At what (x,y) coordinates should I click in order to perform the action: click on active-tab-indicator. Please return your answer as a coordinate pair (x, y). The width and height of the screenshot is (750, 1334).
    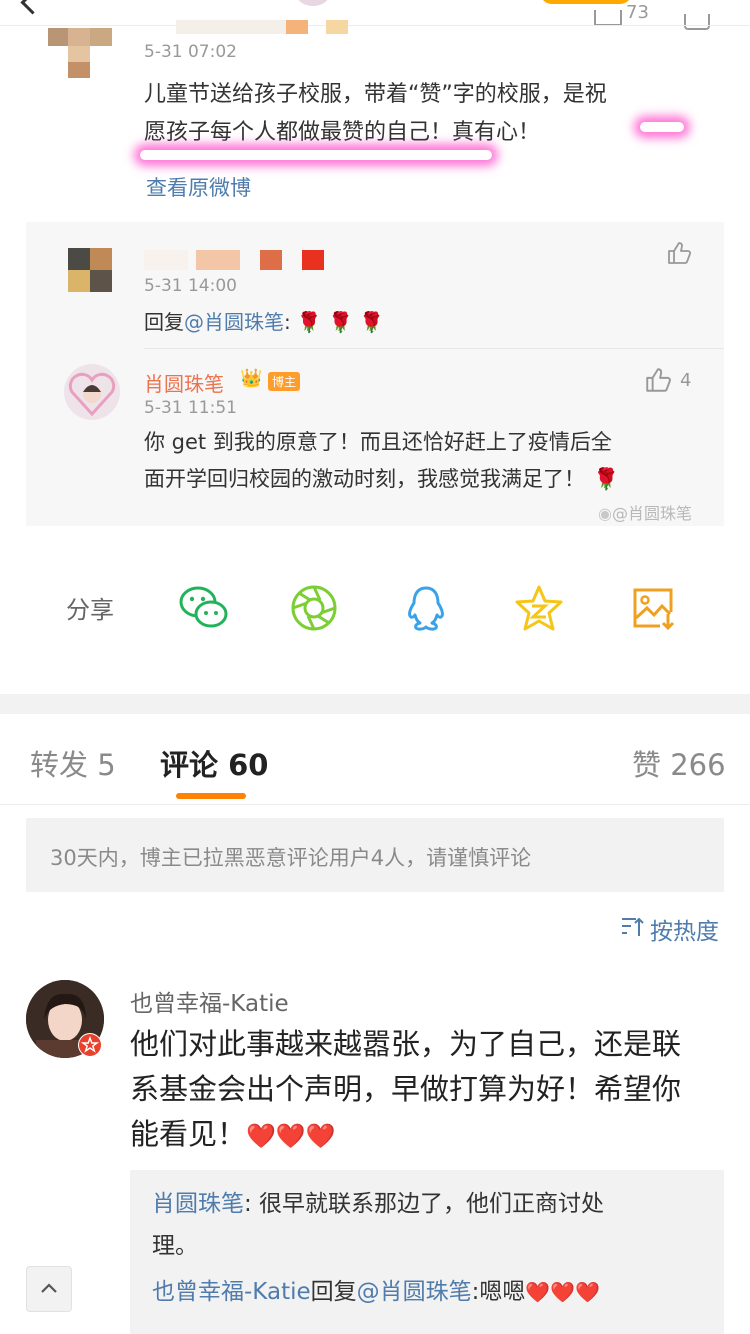
    Looking at the image, I should click on (211, 796).